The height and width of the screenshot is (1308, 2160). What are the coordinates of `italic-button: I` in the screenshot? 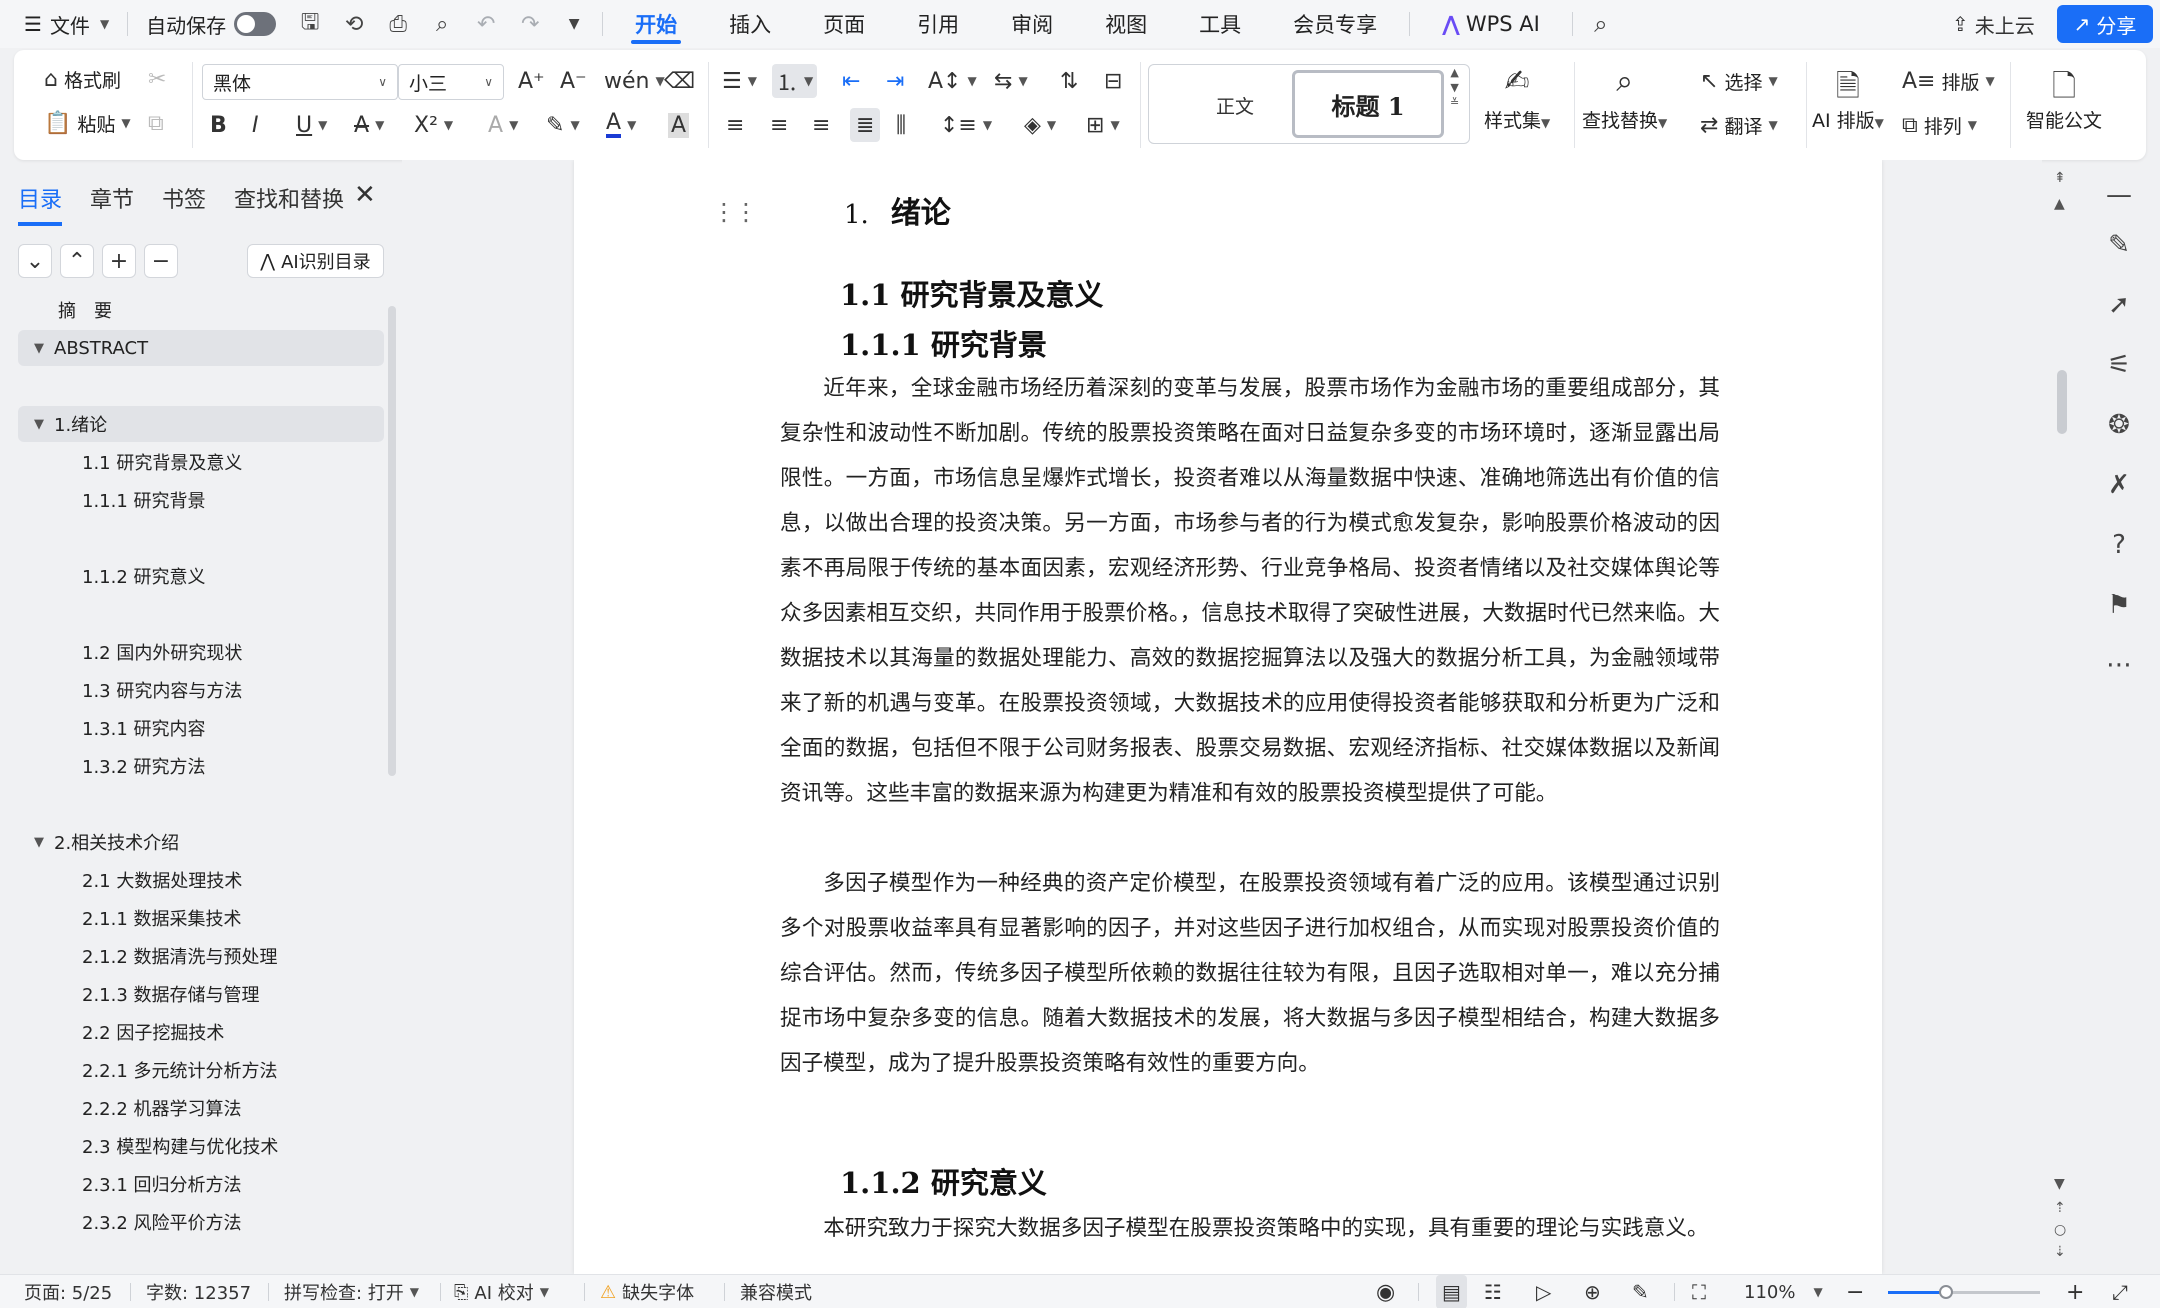 It's located at (255, 125).